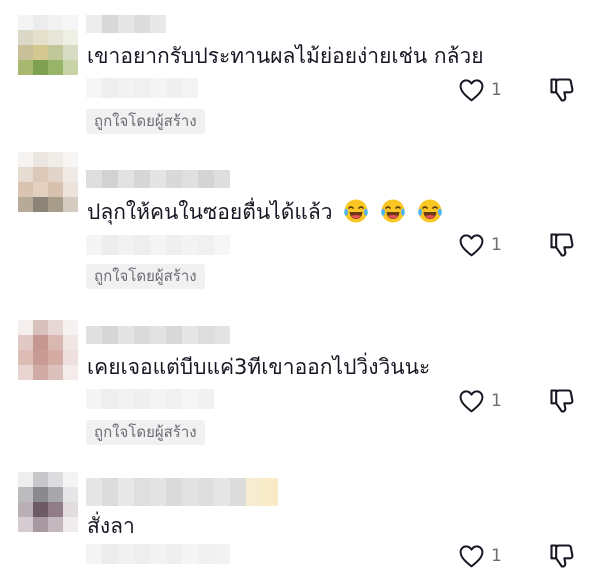 The height and width of the screenshot is (581, 600). Describe the element at coordinates (259, 367) in the screenshot. I see `comment-text: เคยเจอแต่บีบแค่3ทีเขาออกไปวิ่งวินนะ` at that location.